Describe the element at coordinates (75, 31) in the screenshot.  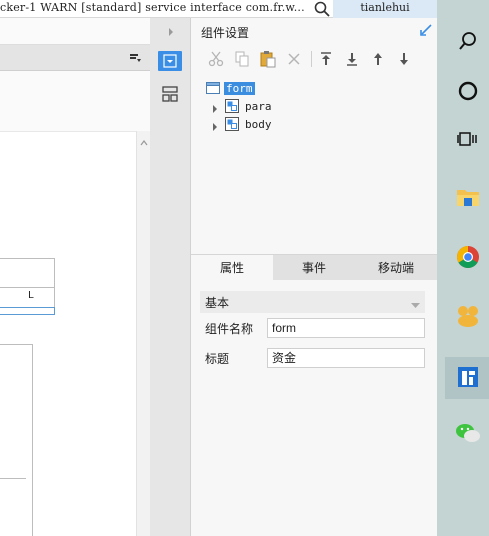
I see `editor-tab-strip` at that location.